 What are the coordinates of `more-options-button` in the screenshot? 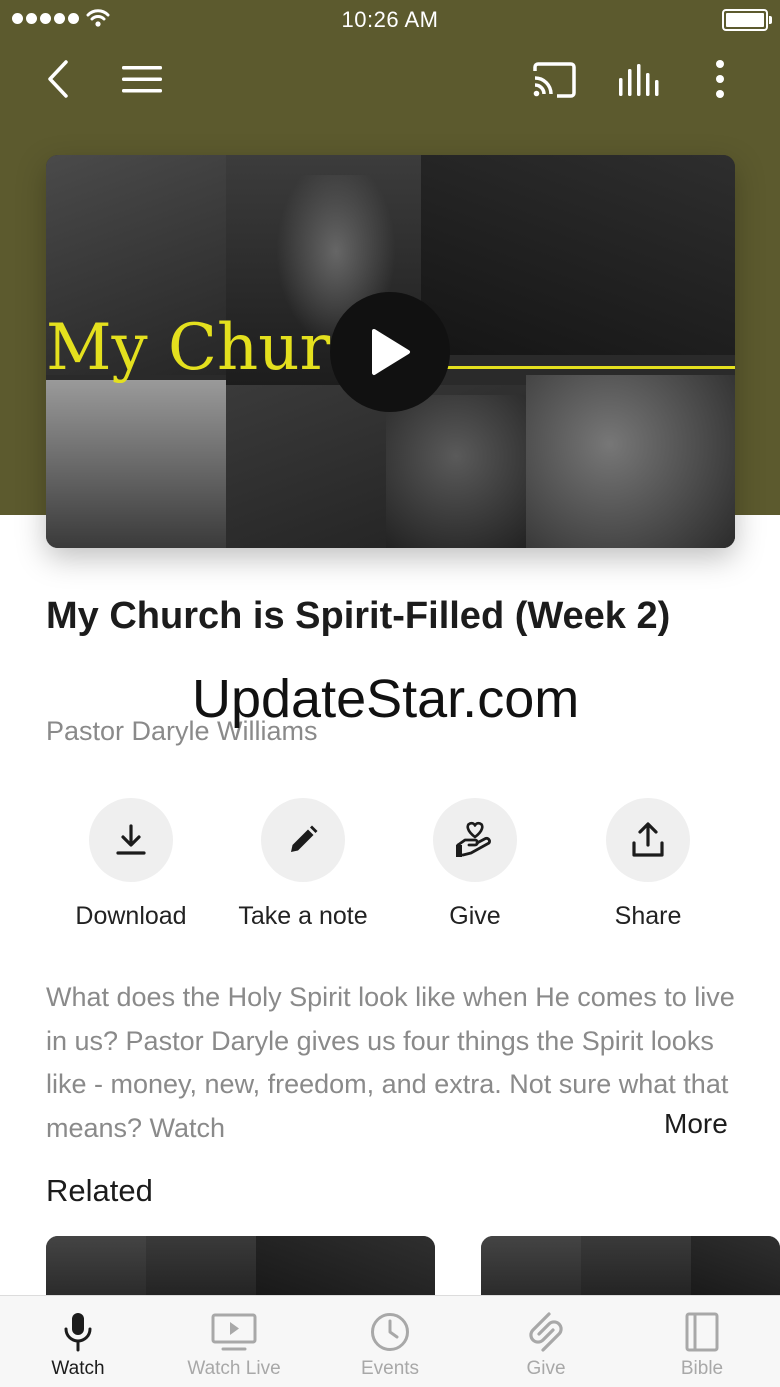 It's located at (720, 79).